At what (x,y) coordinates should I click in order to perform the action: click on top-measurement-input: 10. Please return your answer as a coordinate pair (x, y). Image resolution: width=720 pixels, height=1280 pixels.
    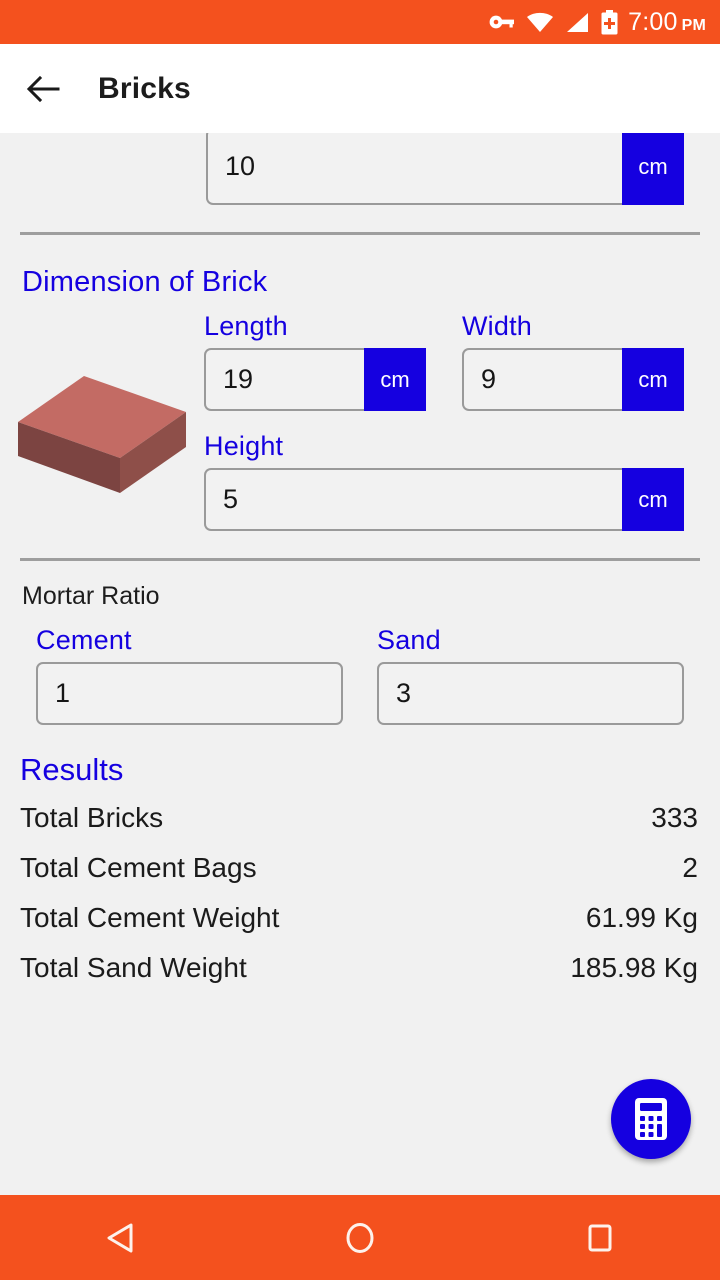
    Looking at the image, I should click on (414, 169).